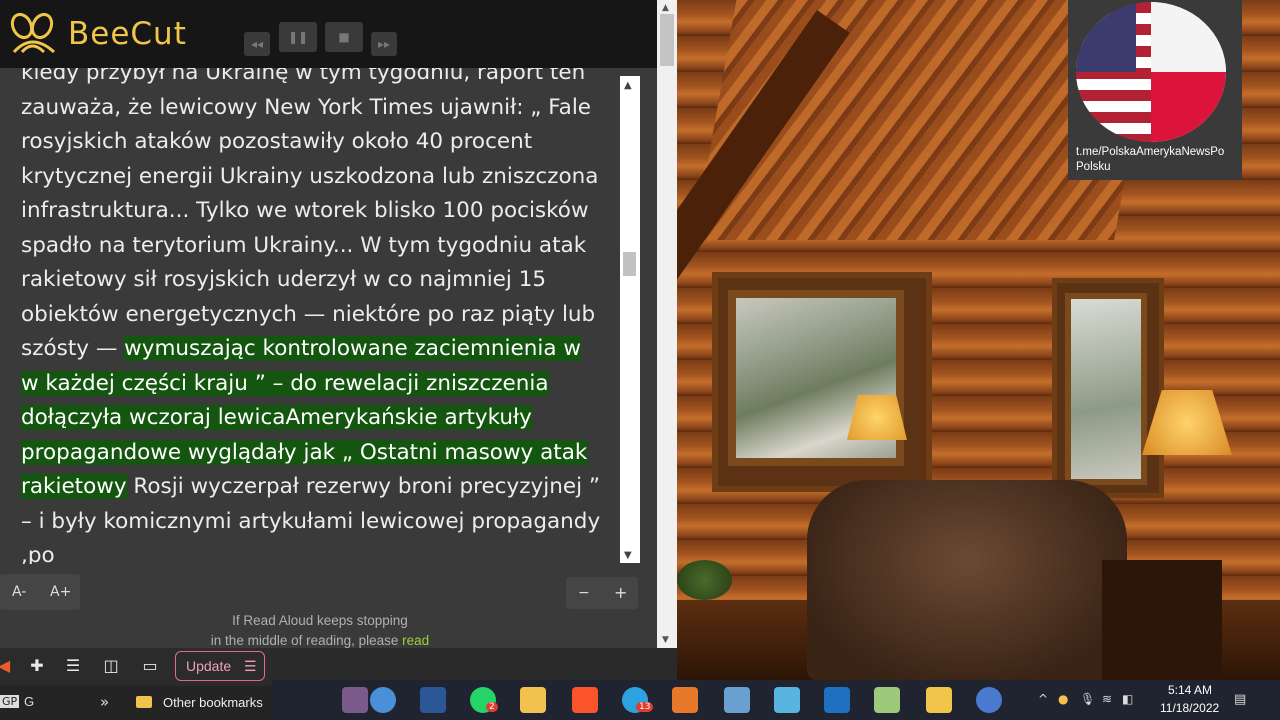 The height and width of the screenshot is (720, 1280). Describe the element at coordinates (1043, 699) in the screenshot. I see `tray-expand-icon: ^` at that location.